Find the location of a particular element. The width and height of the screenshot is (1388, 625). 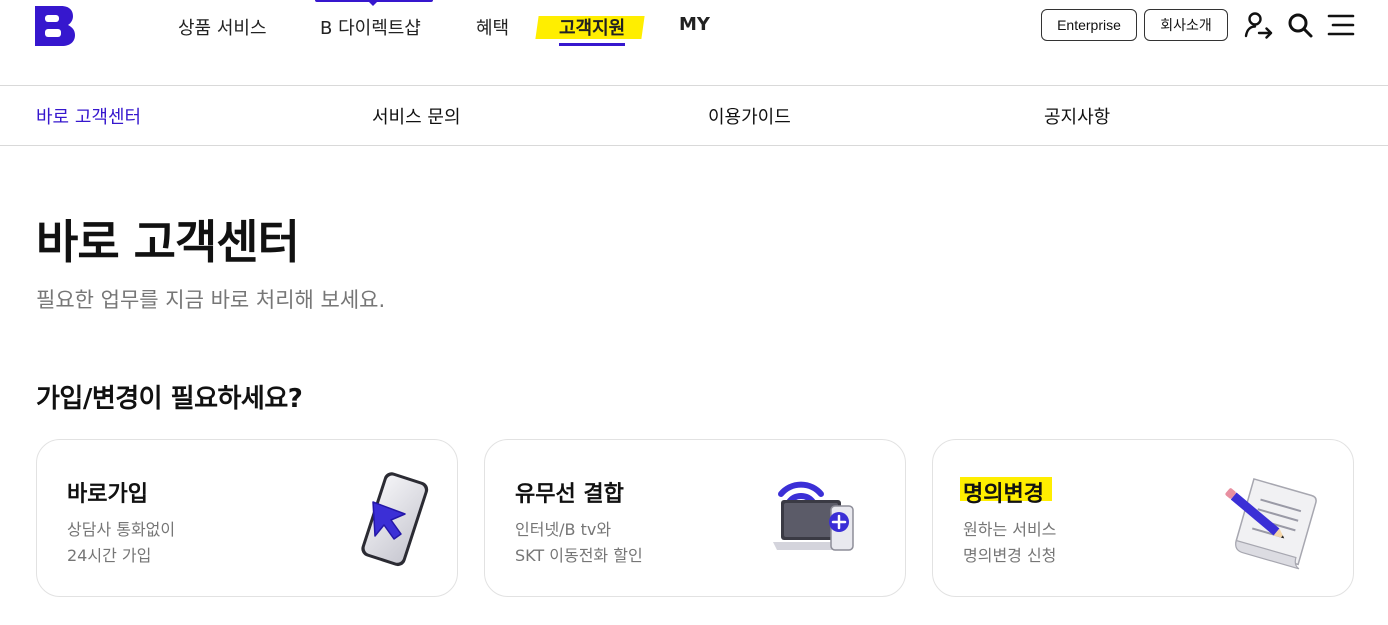

nav-item-direct-shop: B 다이렉트샵 is located at coordinates (370, 27).